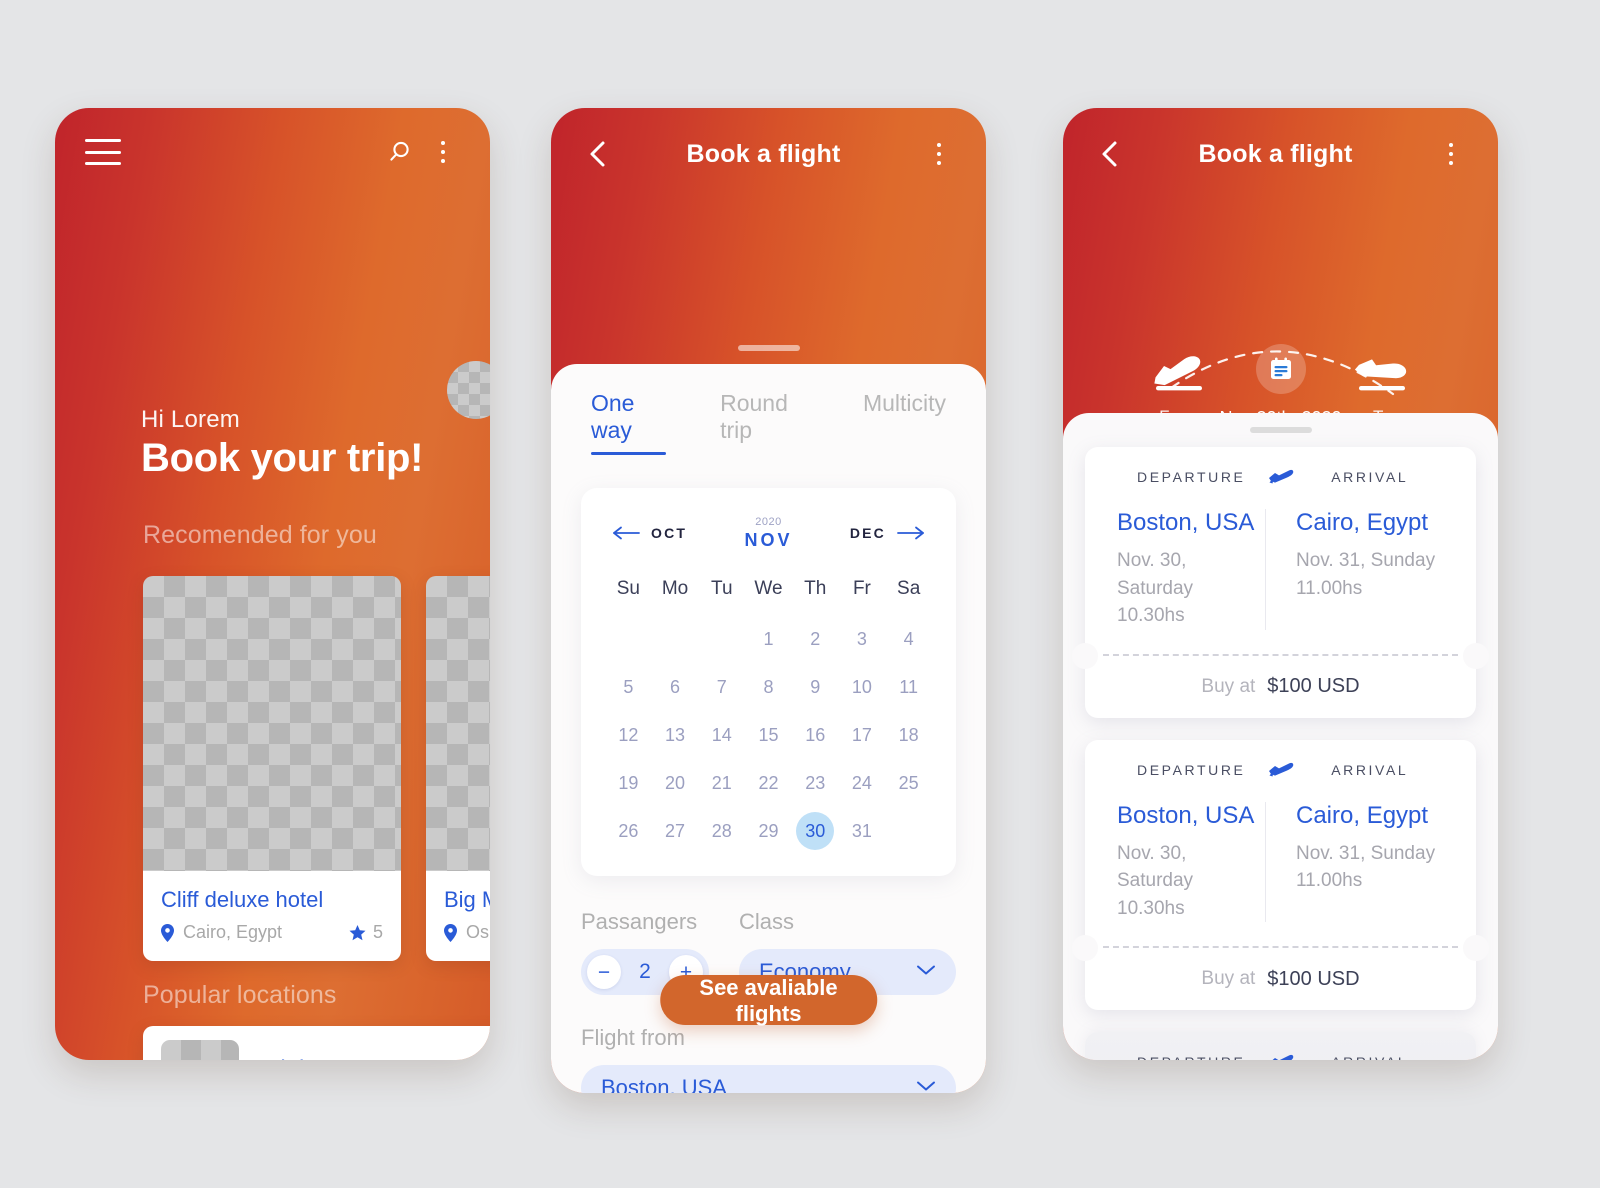  I want to click on tab-multicity: Multicity, so click(904, 422).